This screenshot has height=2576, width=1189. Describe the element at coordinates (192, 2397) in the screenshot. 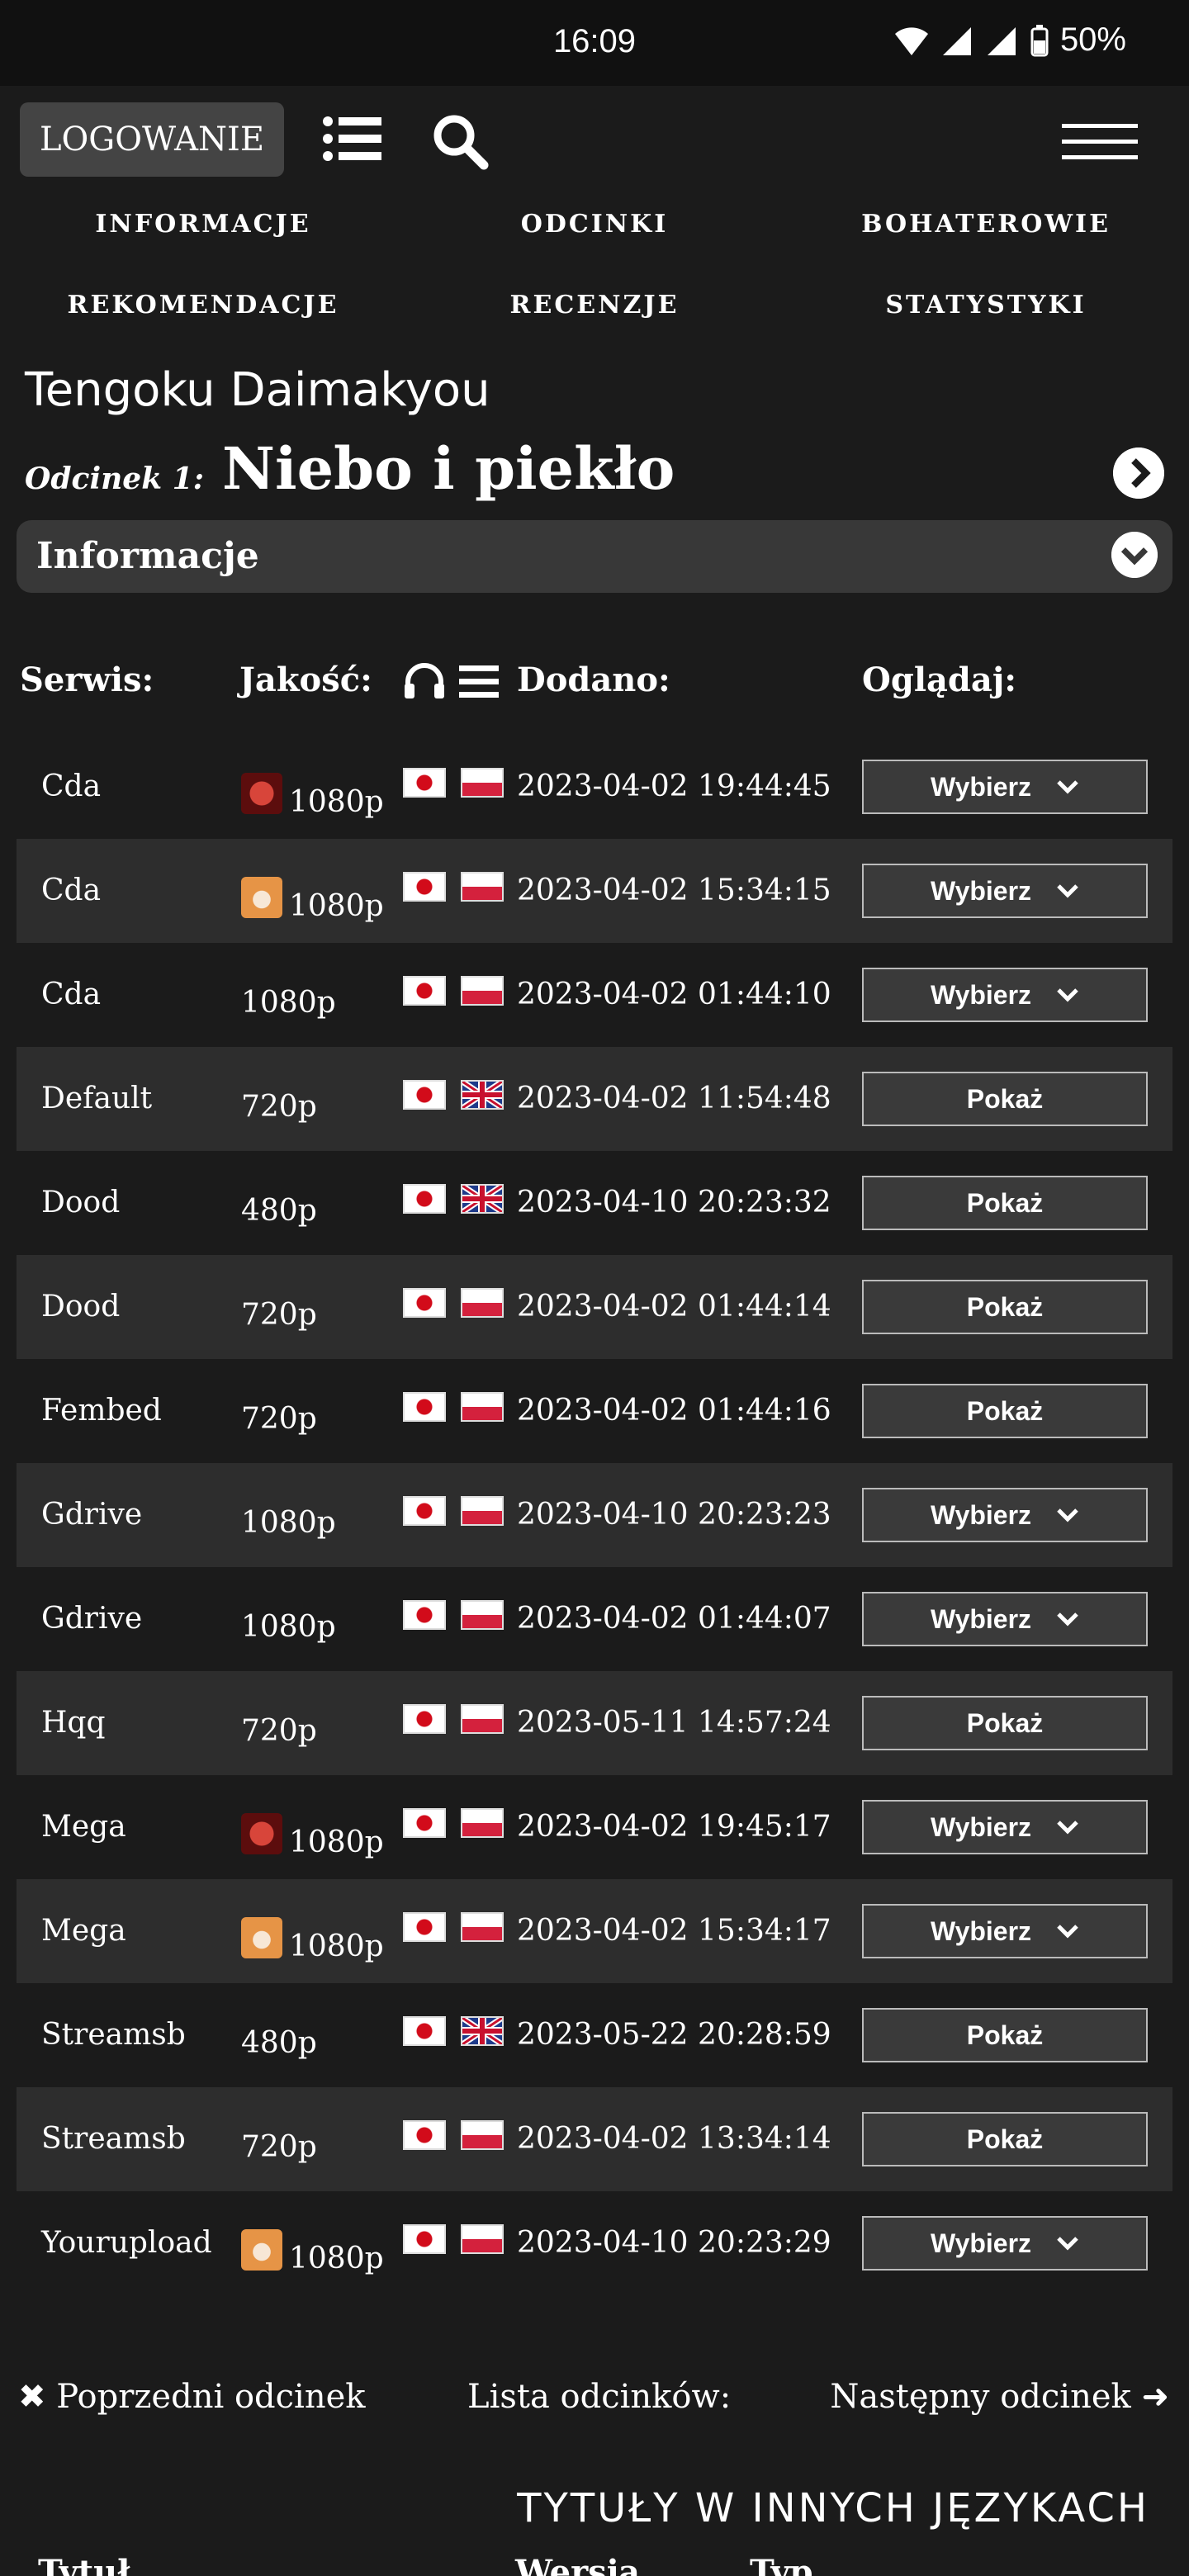

I see `prev-episode-link: ✖ Poprzedni odcinek` at that location.